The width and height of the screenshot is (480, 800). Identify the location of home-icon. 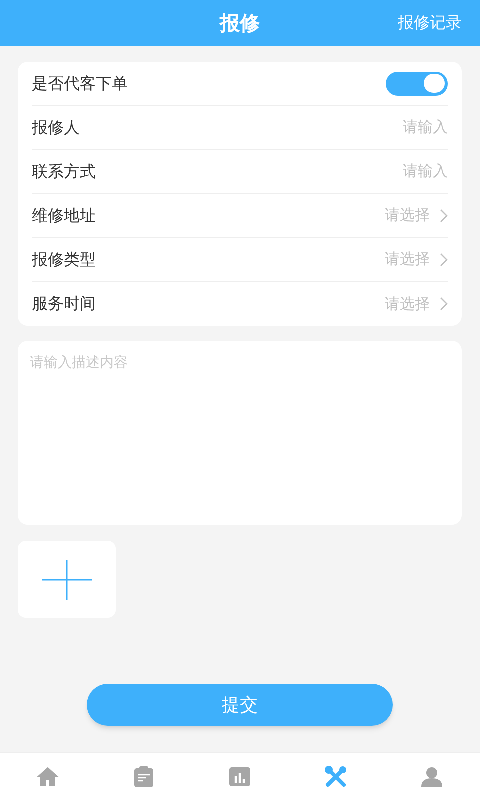
(48, 776).